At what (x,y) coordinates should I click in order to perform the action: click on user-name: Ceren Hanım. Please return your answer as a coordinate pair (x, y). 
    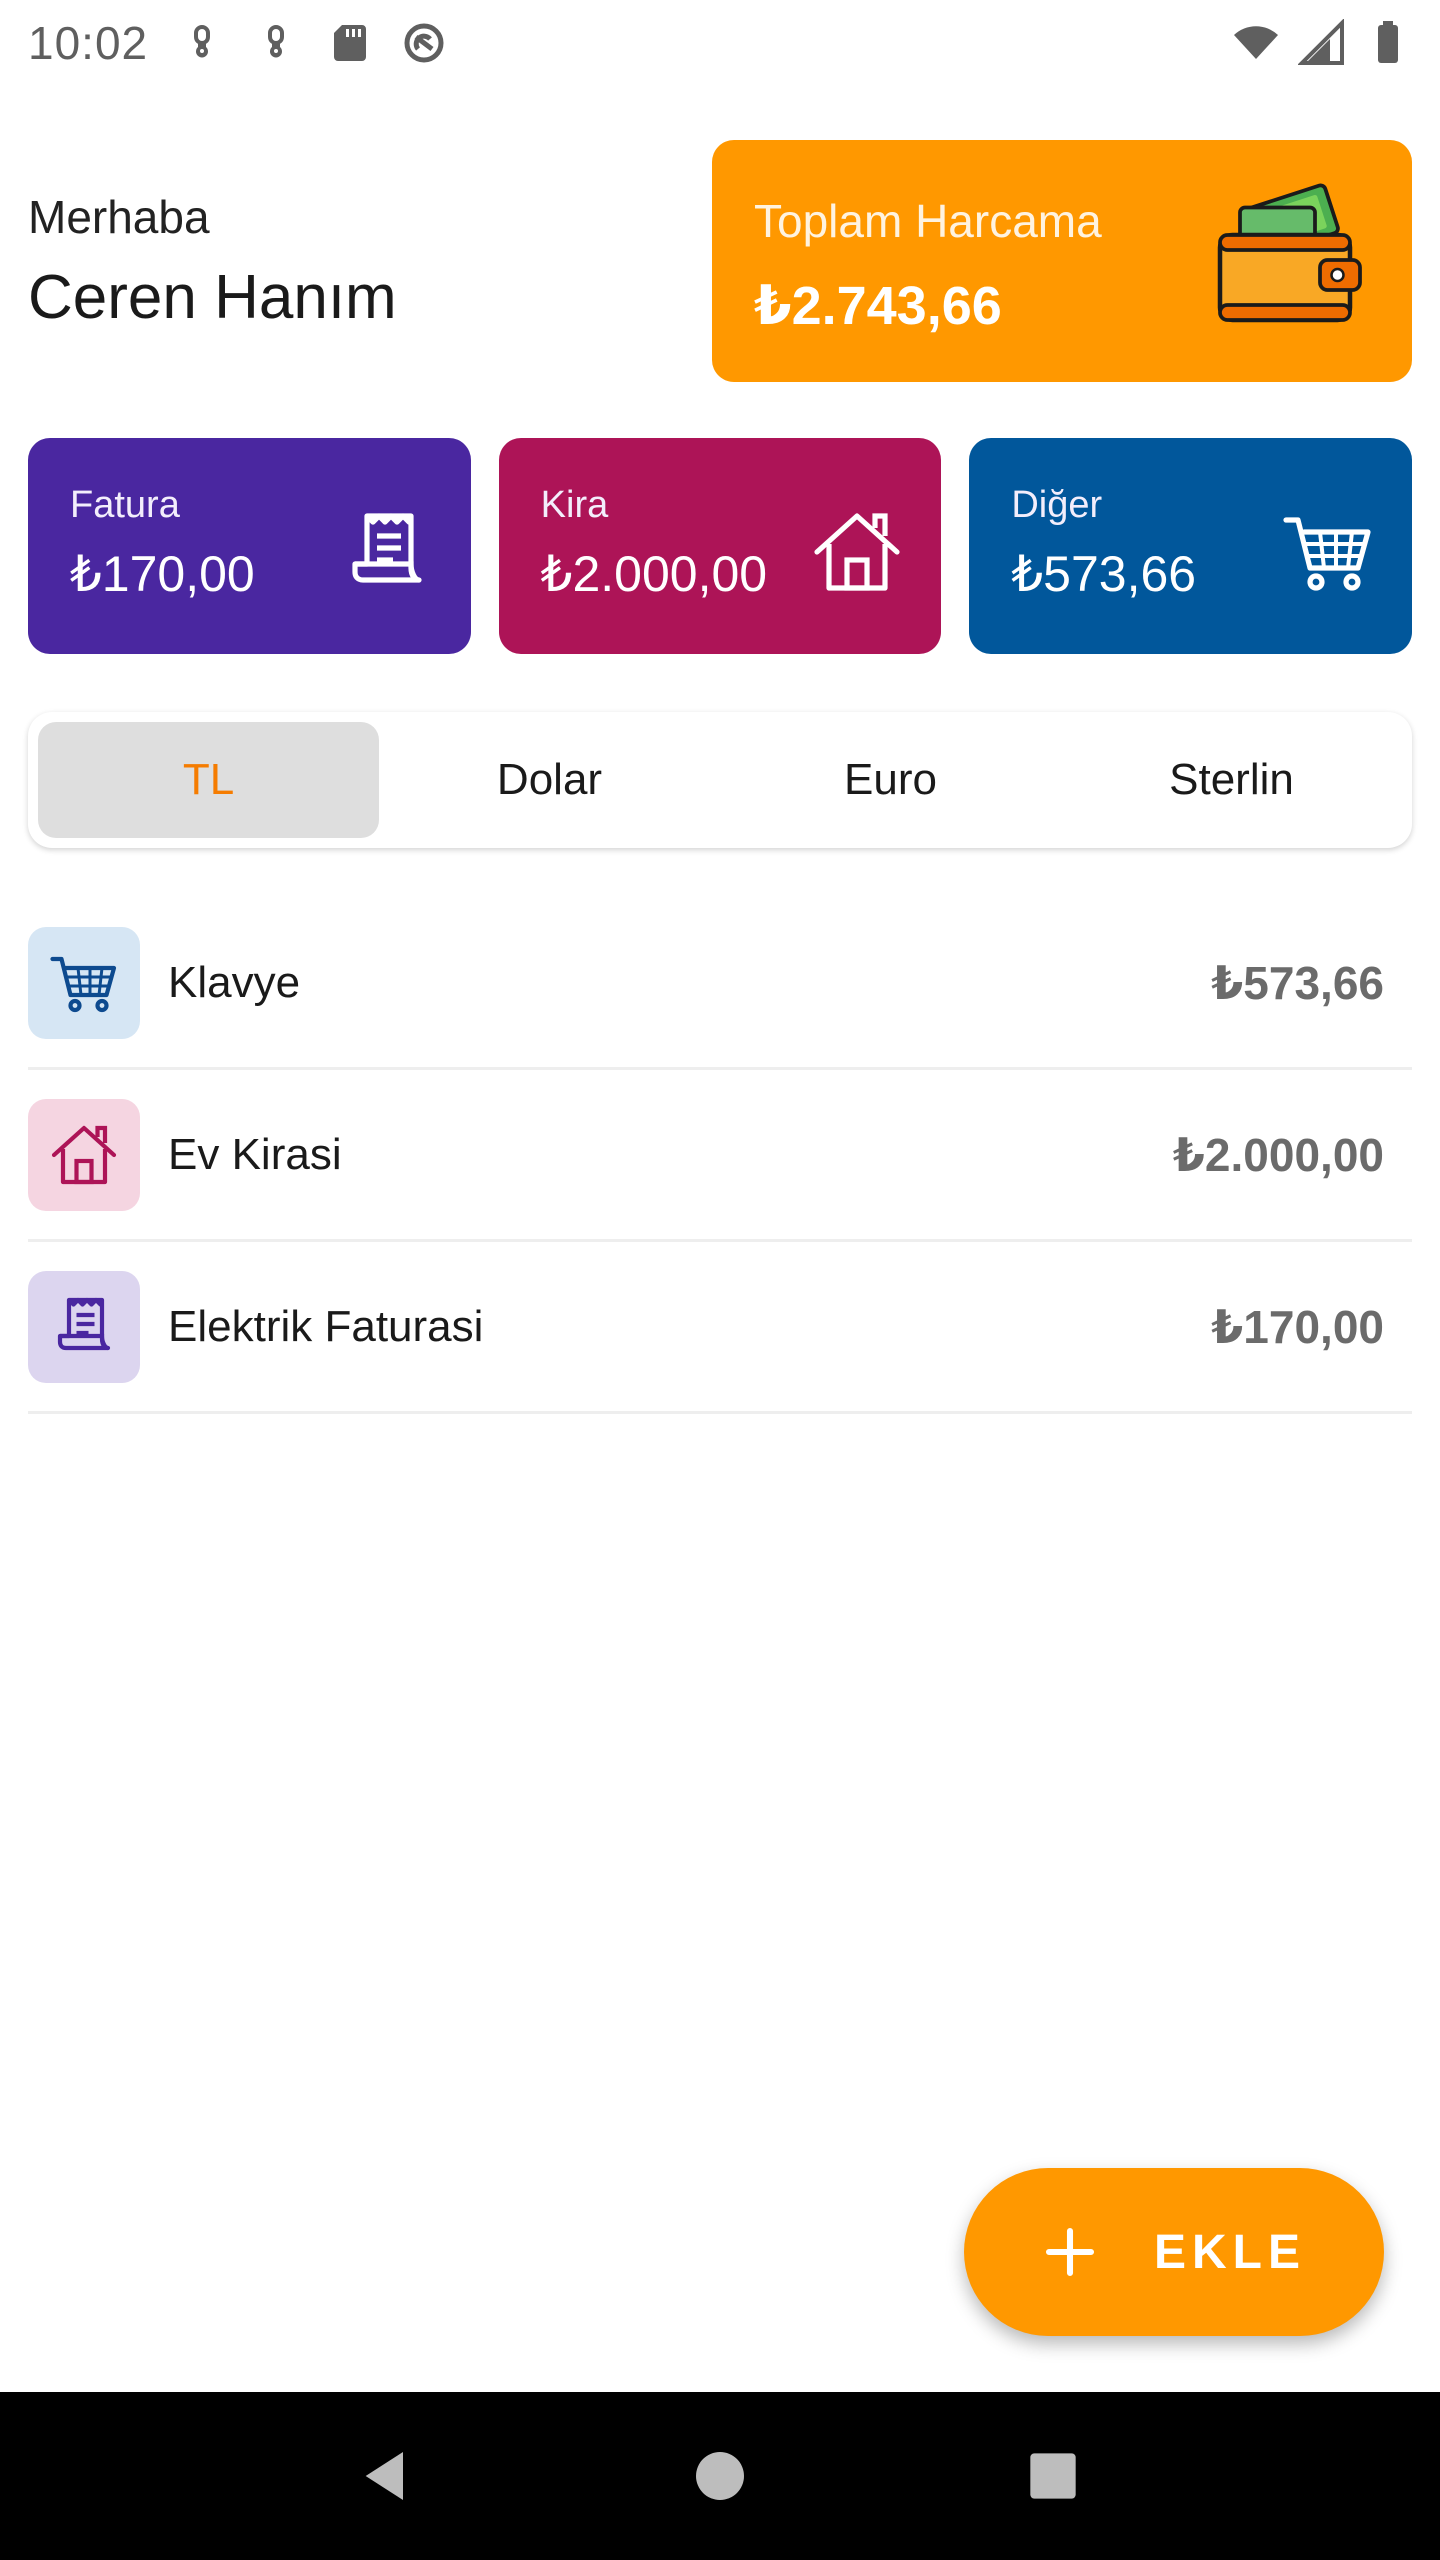
    Looking at the image, I should click on (212, 297).